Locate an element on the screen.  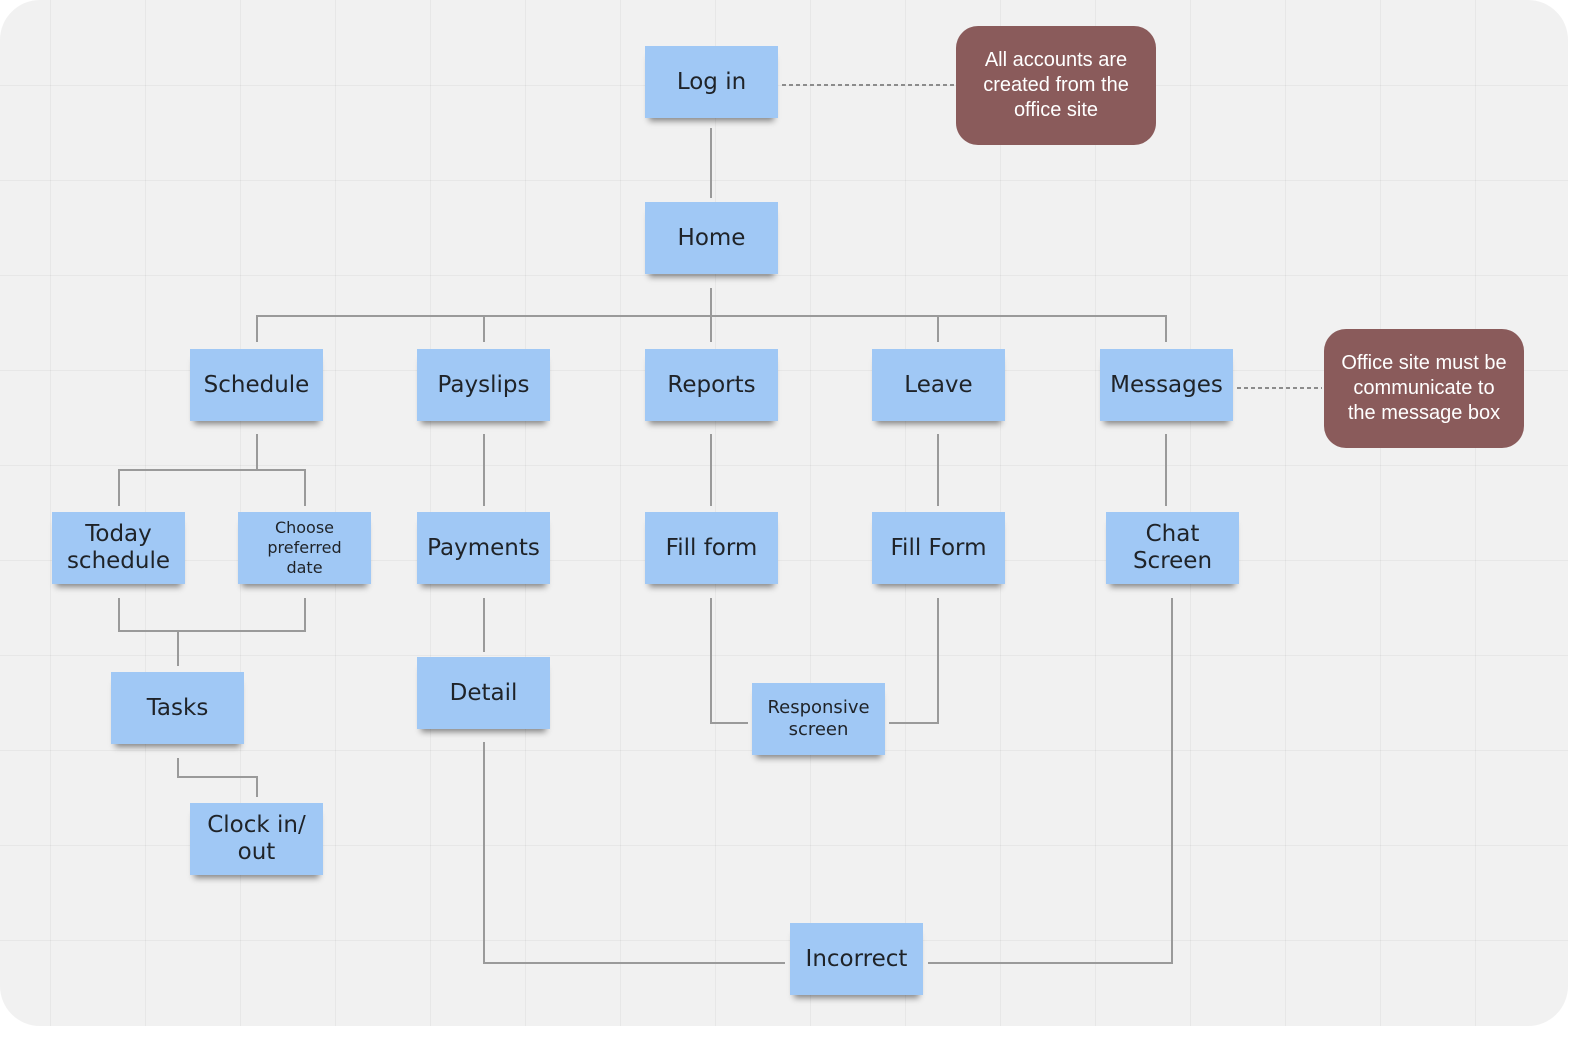
node-clock-in-out: Clock in/ out is located at coordinates (256, 839).